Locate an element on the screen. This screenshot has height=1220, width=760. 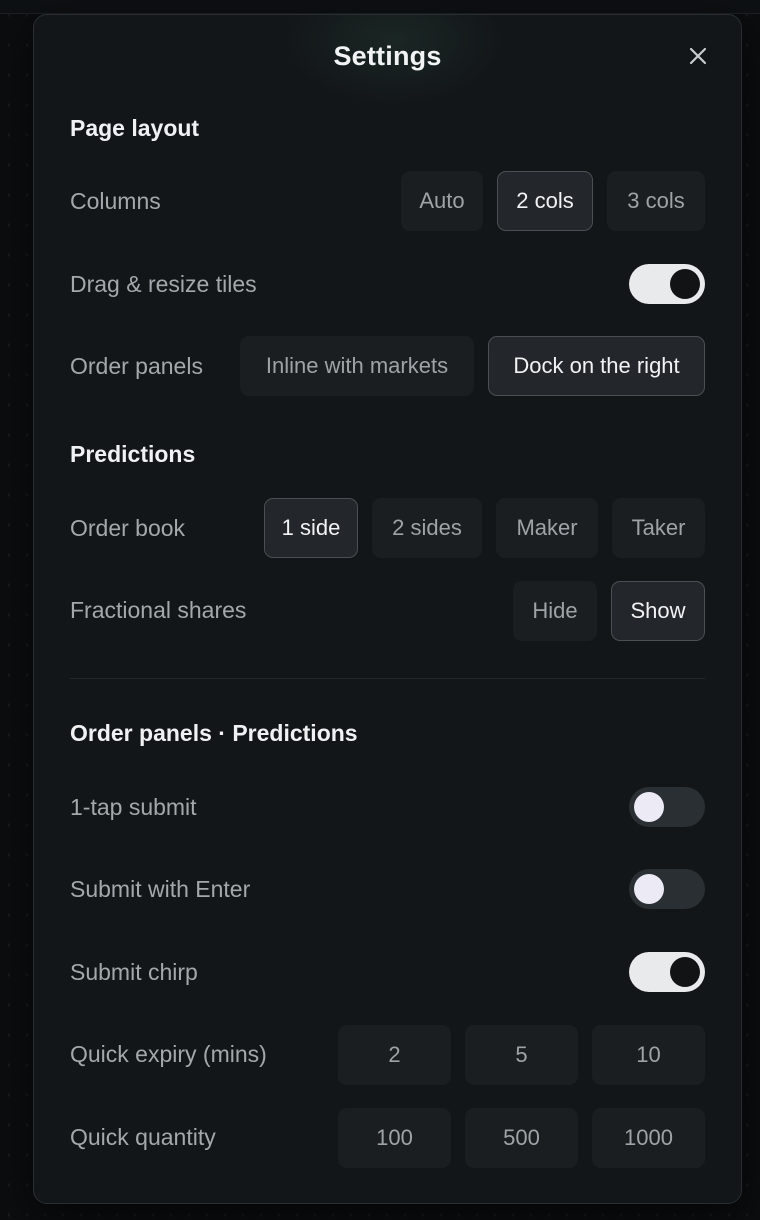
close-button is located at coordinates (698, 56).